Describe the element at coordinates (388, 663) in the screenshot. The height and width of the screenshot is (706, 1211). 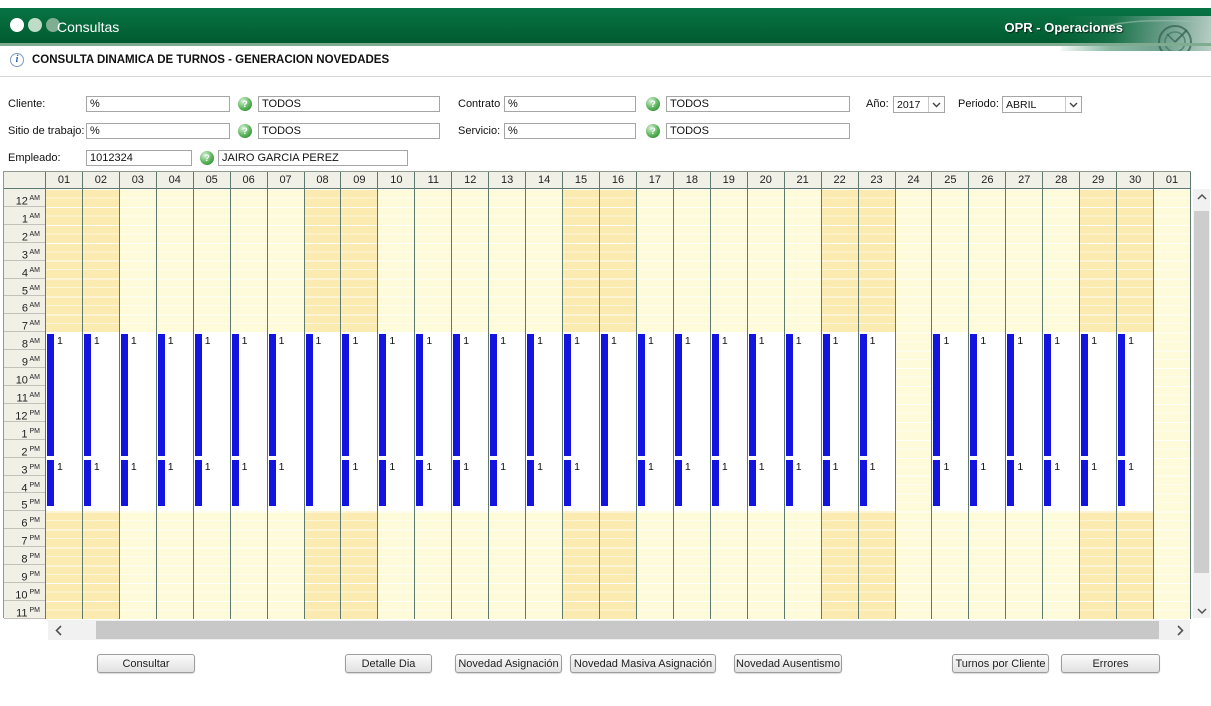
I see `detalle-dia-button: Detalle Dia` at that location.